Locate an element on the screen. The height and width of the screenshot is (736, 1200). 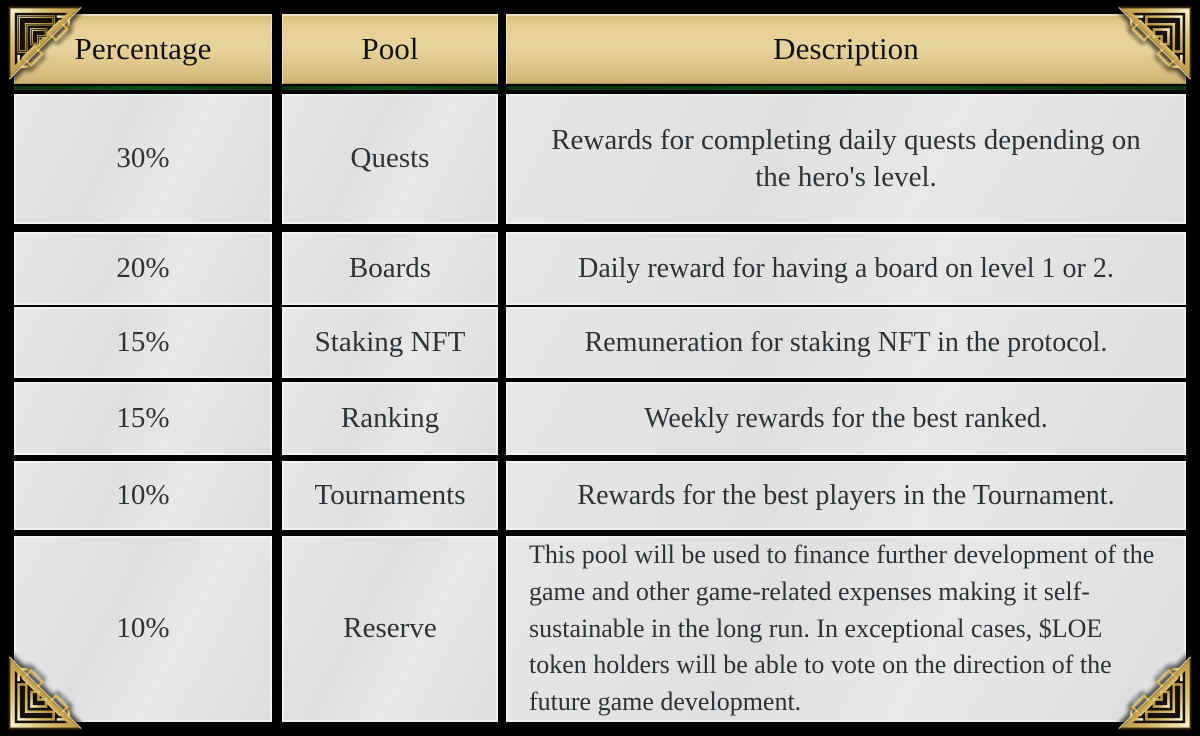
header-label-percentage: Percentage is located at coordinates (143, 48).